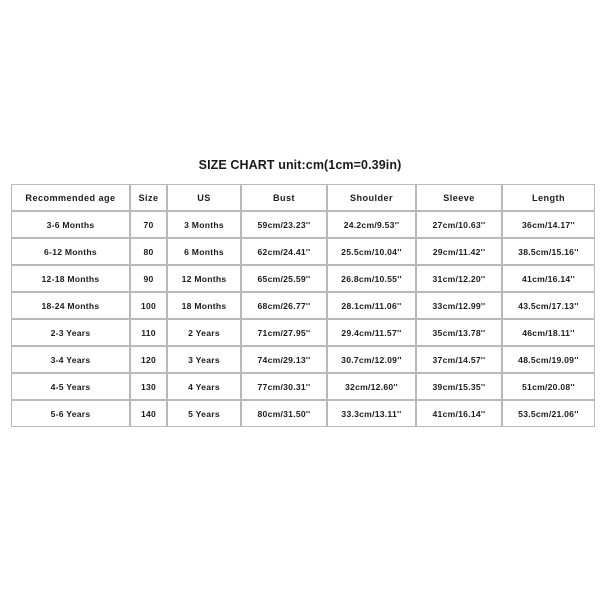 This screenshot has width=600, height=600. What do you see at coordinates (204, 386) in the screenshot?
I see `table-cell: 4 Years` at bounding box center [204, 386].